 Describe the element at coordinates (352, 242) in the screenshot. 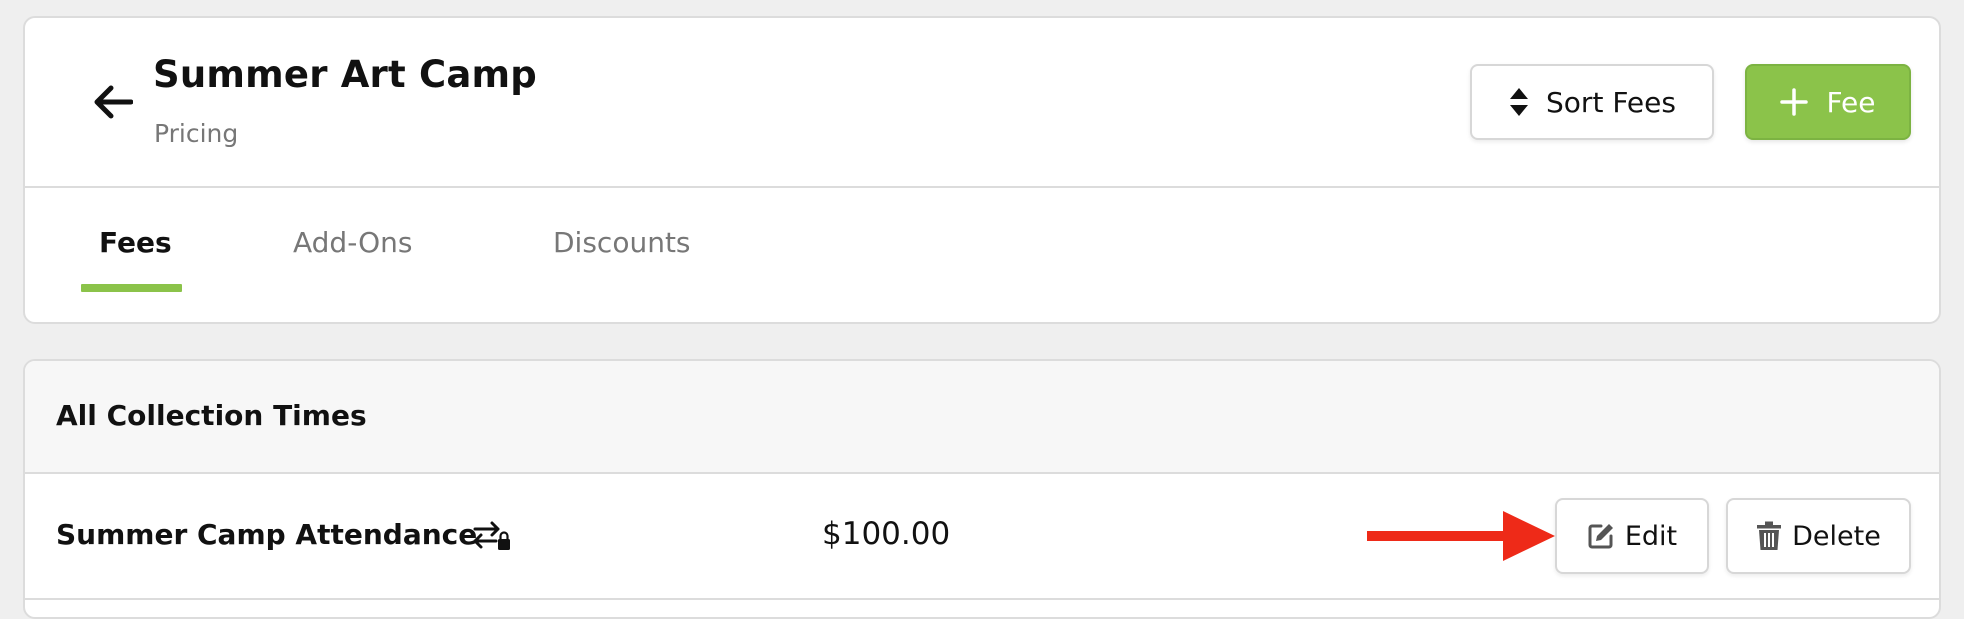

I see `tab-add-ons: Add-Ons` at that location.